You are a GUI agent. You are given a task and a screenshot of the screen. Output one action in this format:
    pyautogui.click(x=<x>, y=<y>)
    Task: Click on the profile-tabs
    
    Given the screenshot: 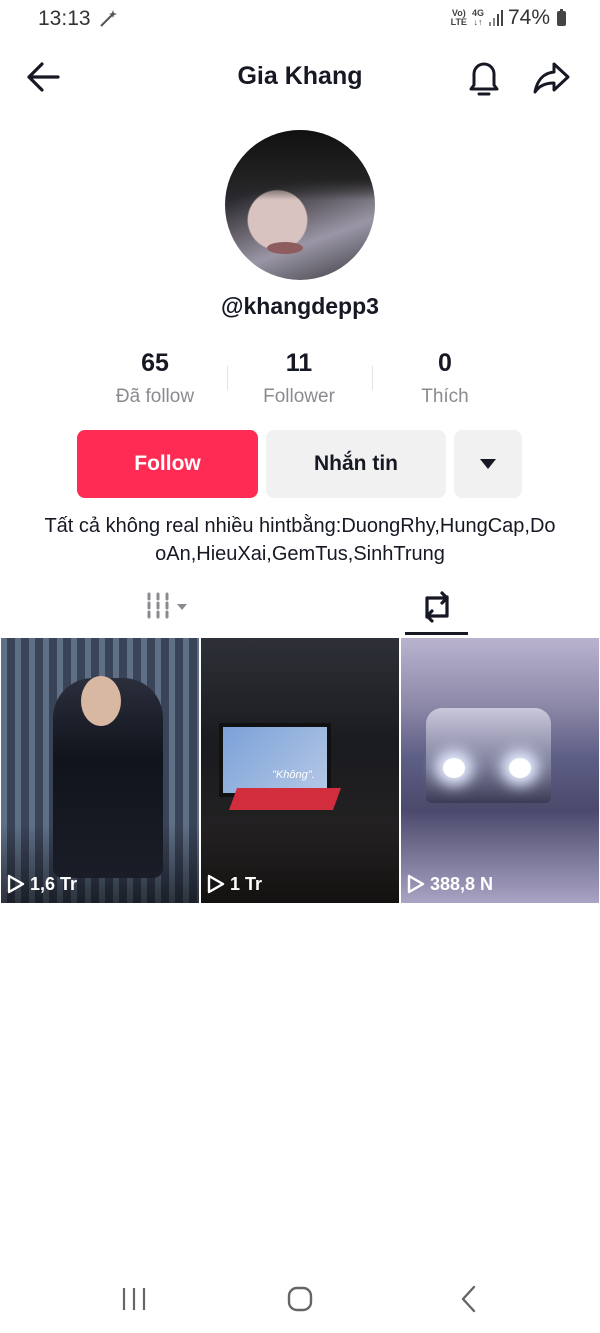 What is the action you would take?
    pyautogui.click(x=300, y=609)
    